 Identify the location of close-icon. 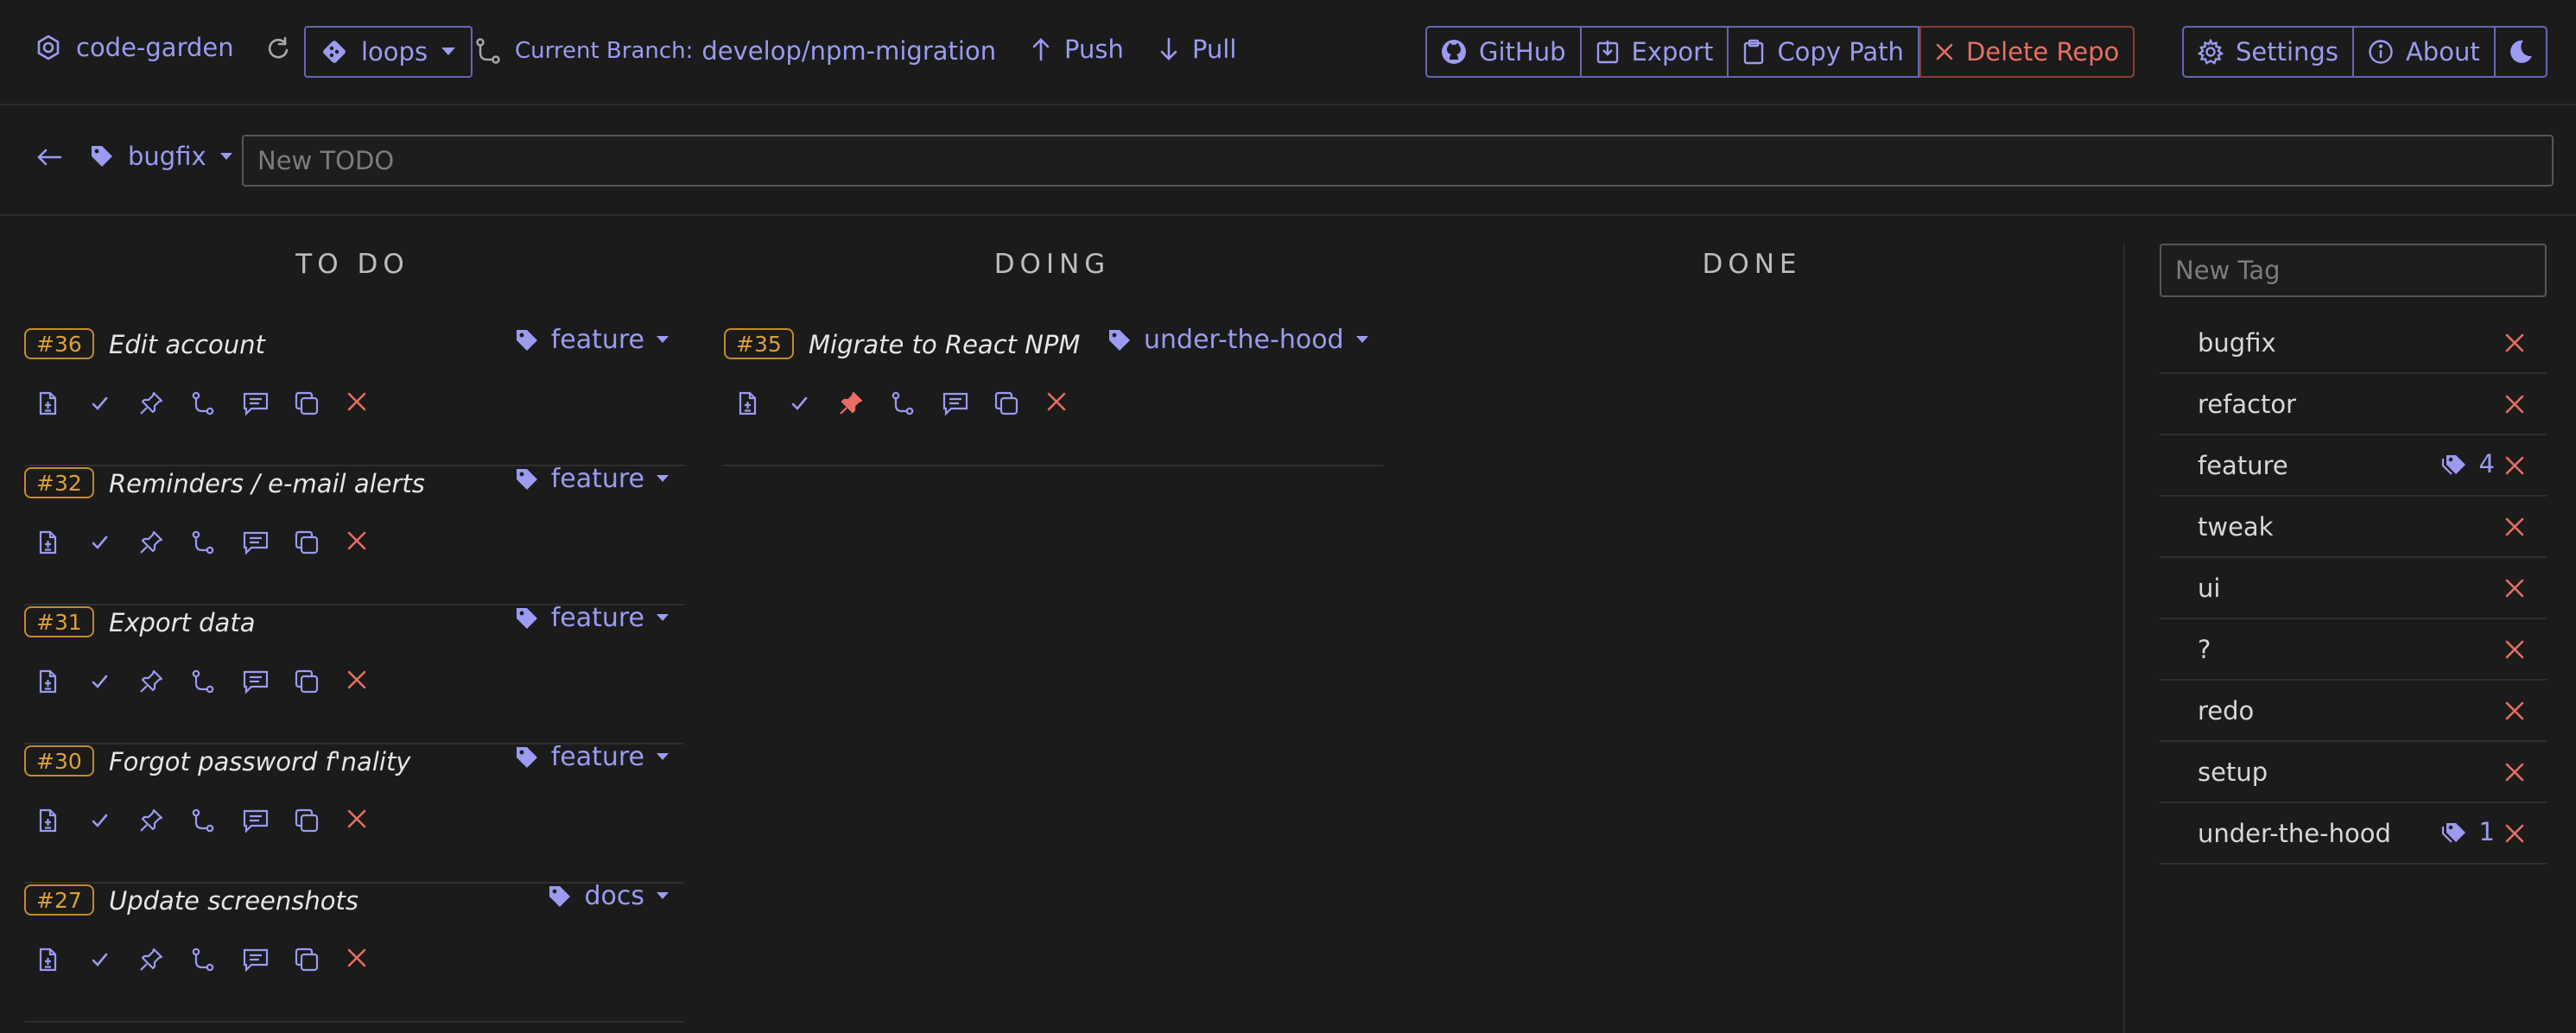
(358, 681).